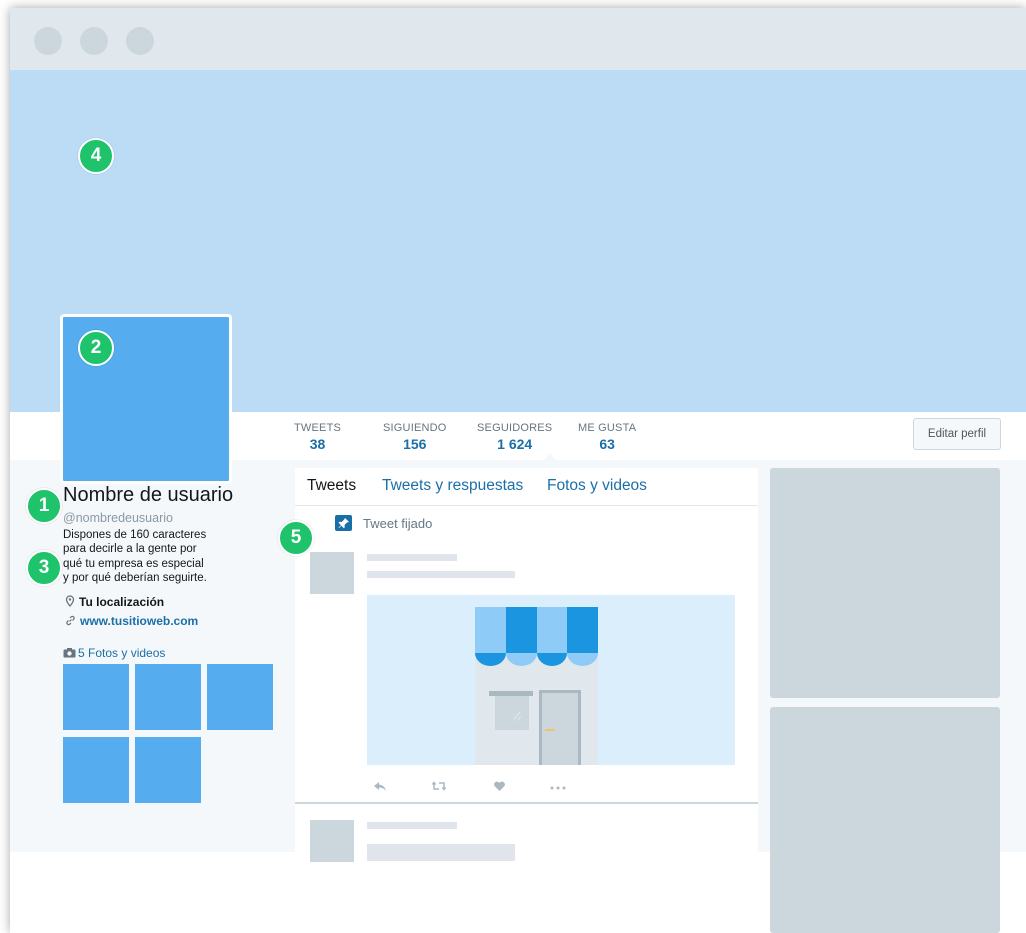 This screenshot has height=933, width=1026. What do you see at coordinates (331, 486) in the screenshot?
I see `tab-tweets: Tweets` at bounding box center [331, 486].